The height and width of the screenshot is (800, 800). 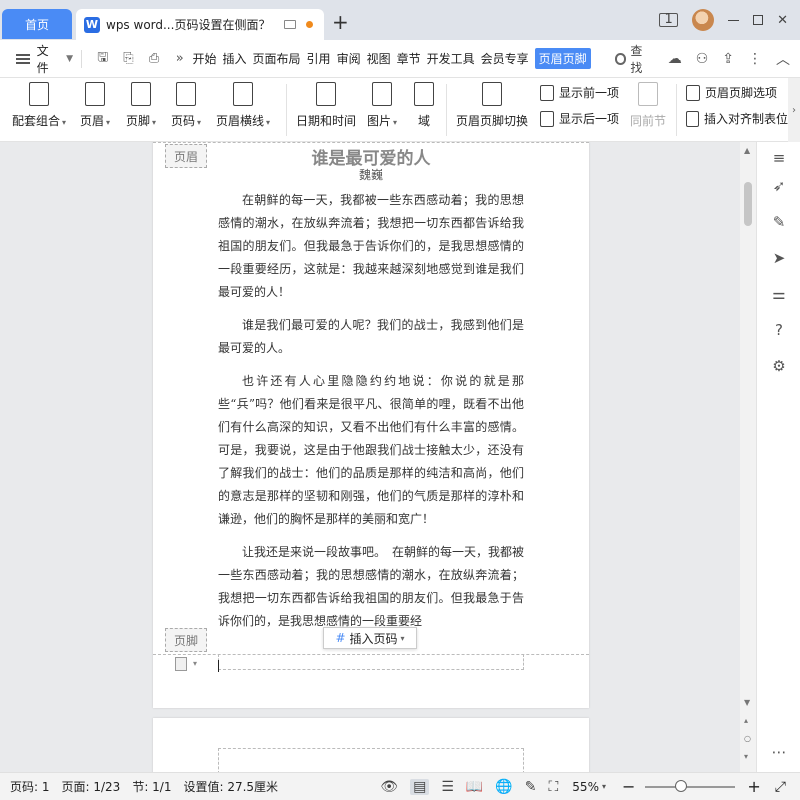 What do you see at coordinates (371, 337) in the screenshot?
I see `paragraph: 谁是我们最可爱的人呢？我们的战士，我感到他们是最可爱的人。` at bounding box center [371, 337].